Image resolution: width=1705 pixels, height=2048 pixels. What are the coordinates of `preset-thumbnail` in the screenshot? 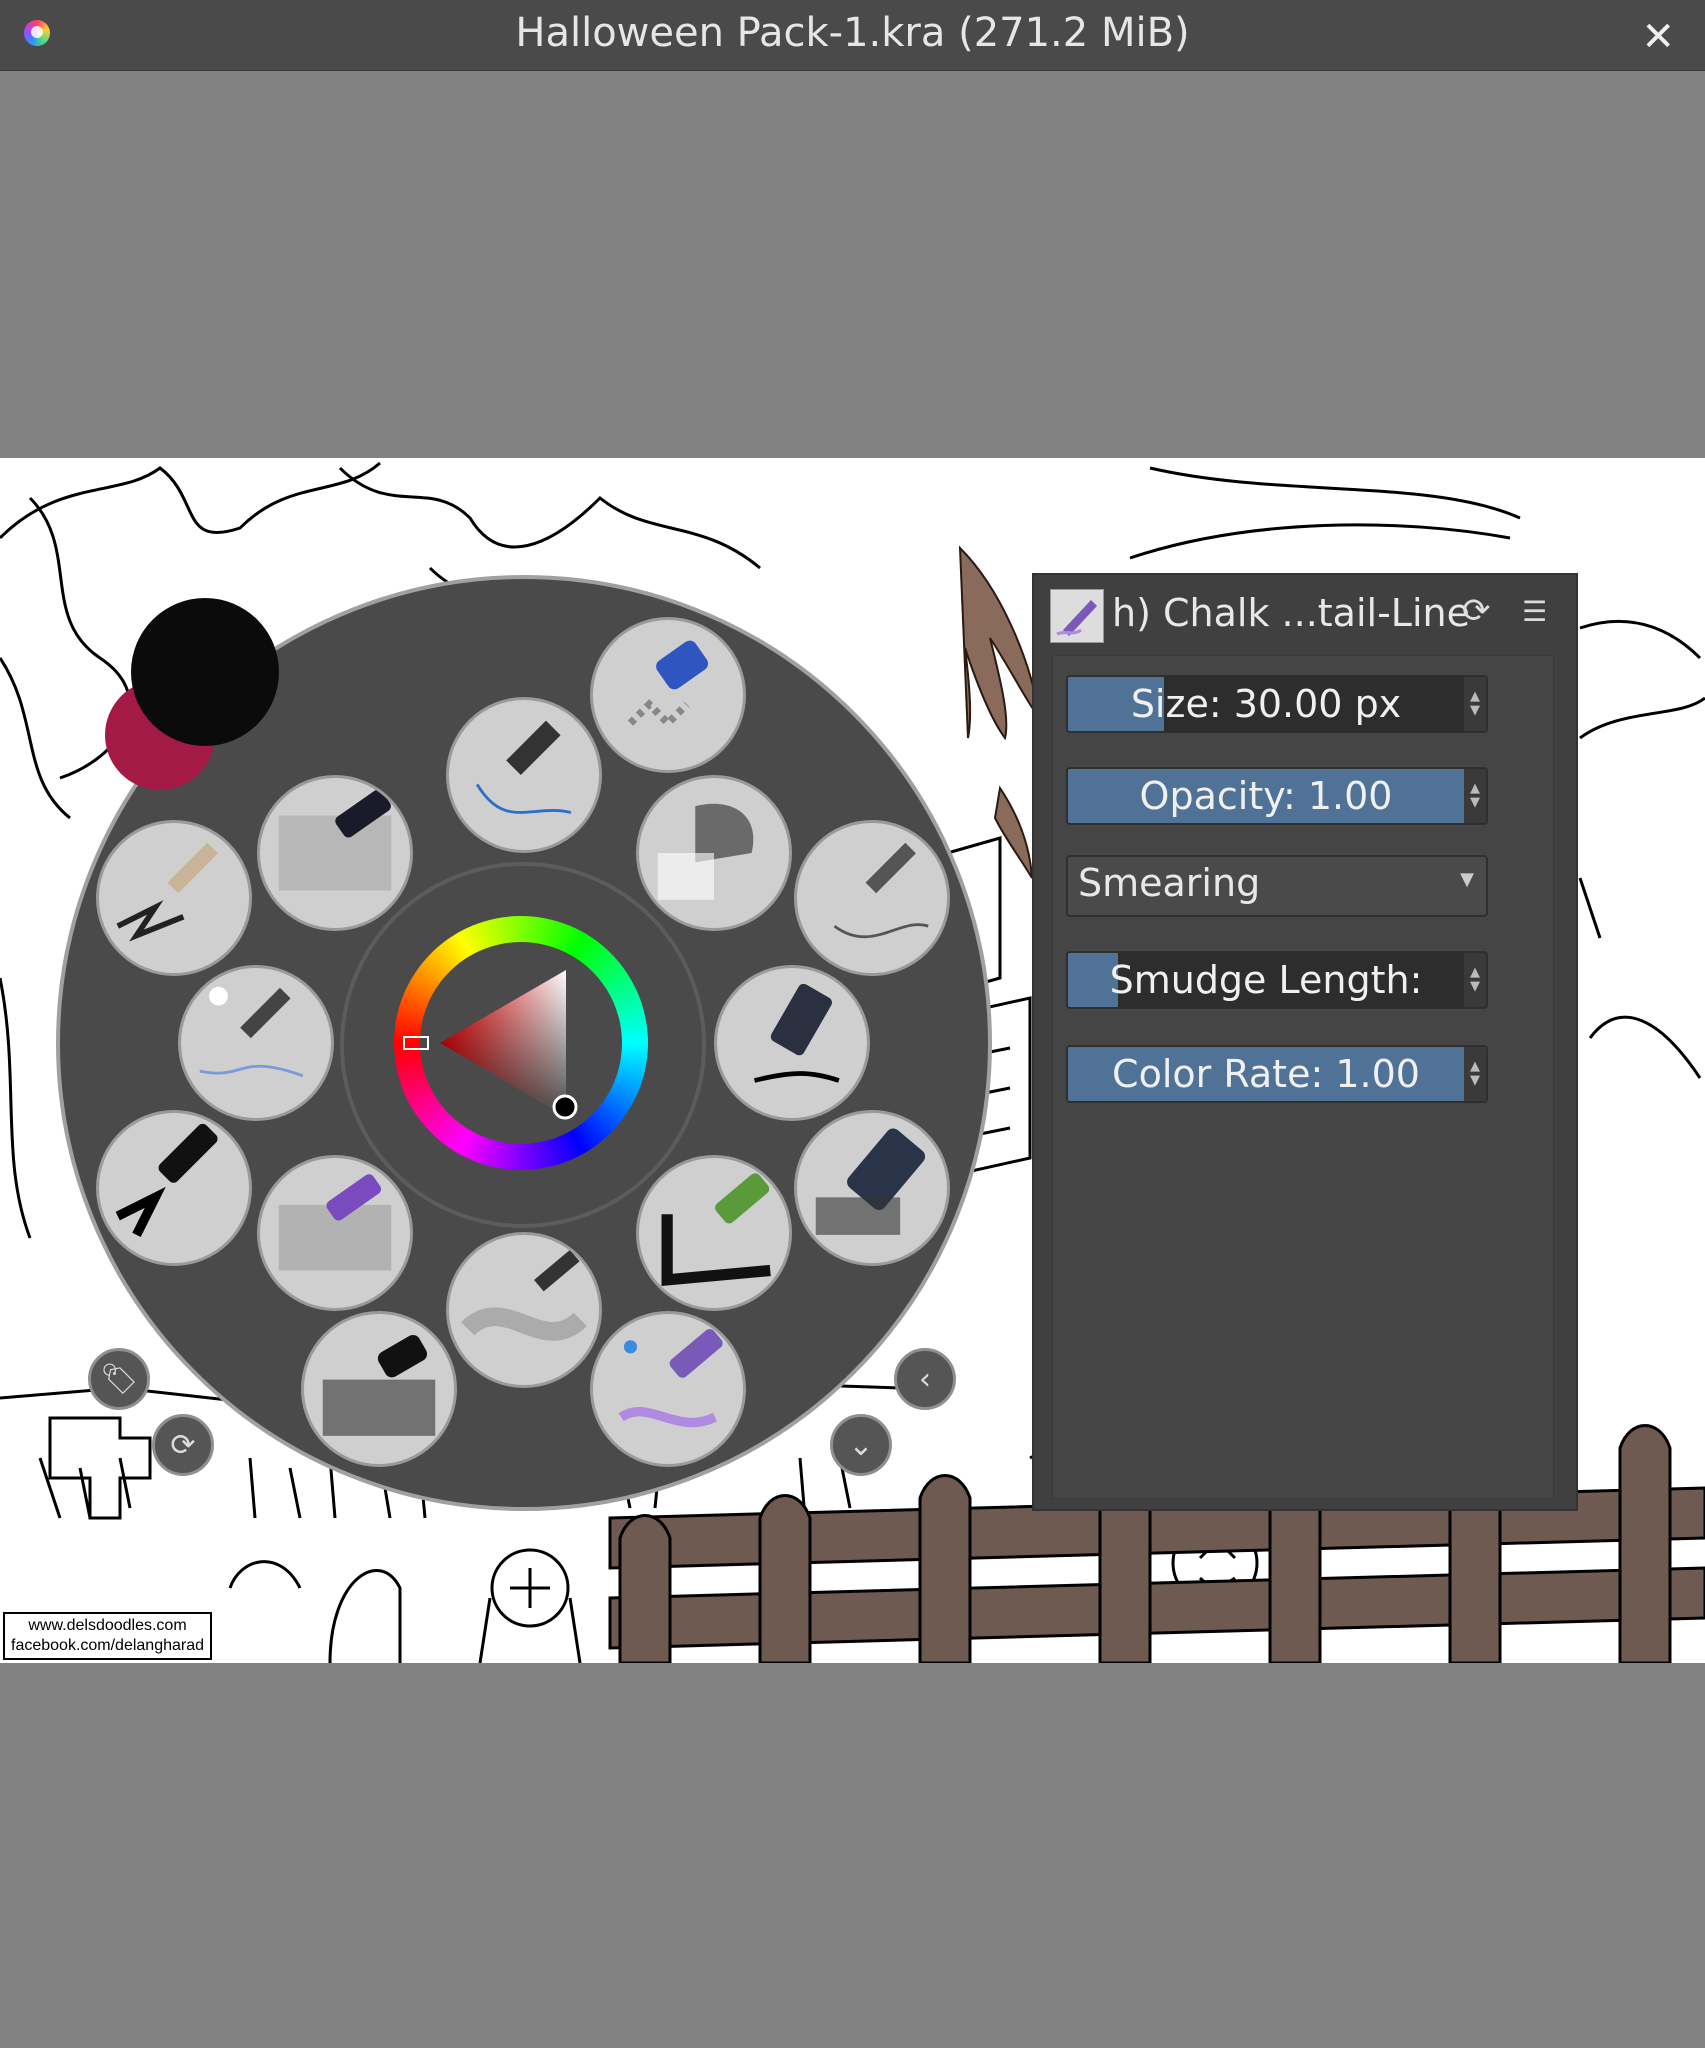 It's located at (1077, 616).